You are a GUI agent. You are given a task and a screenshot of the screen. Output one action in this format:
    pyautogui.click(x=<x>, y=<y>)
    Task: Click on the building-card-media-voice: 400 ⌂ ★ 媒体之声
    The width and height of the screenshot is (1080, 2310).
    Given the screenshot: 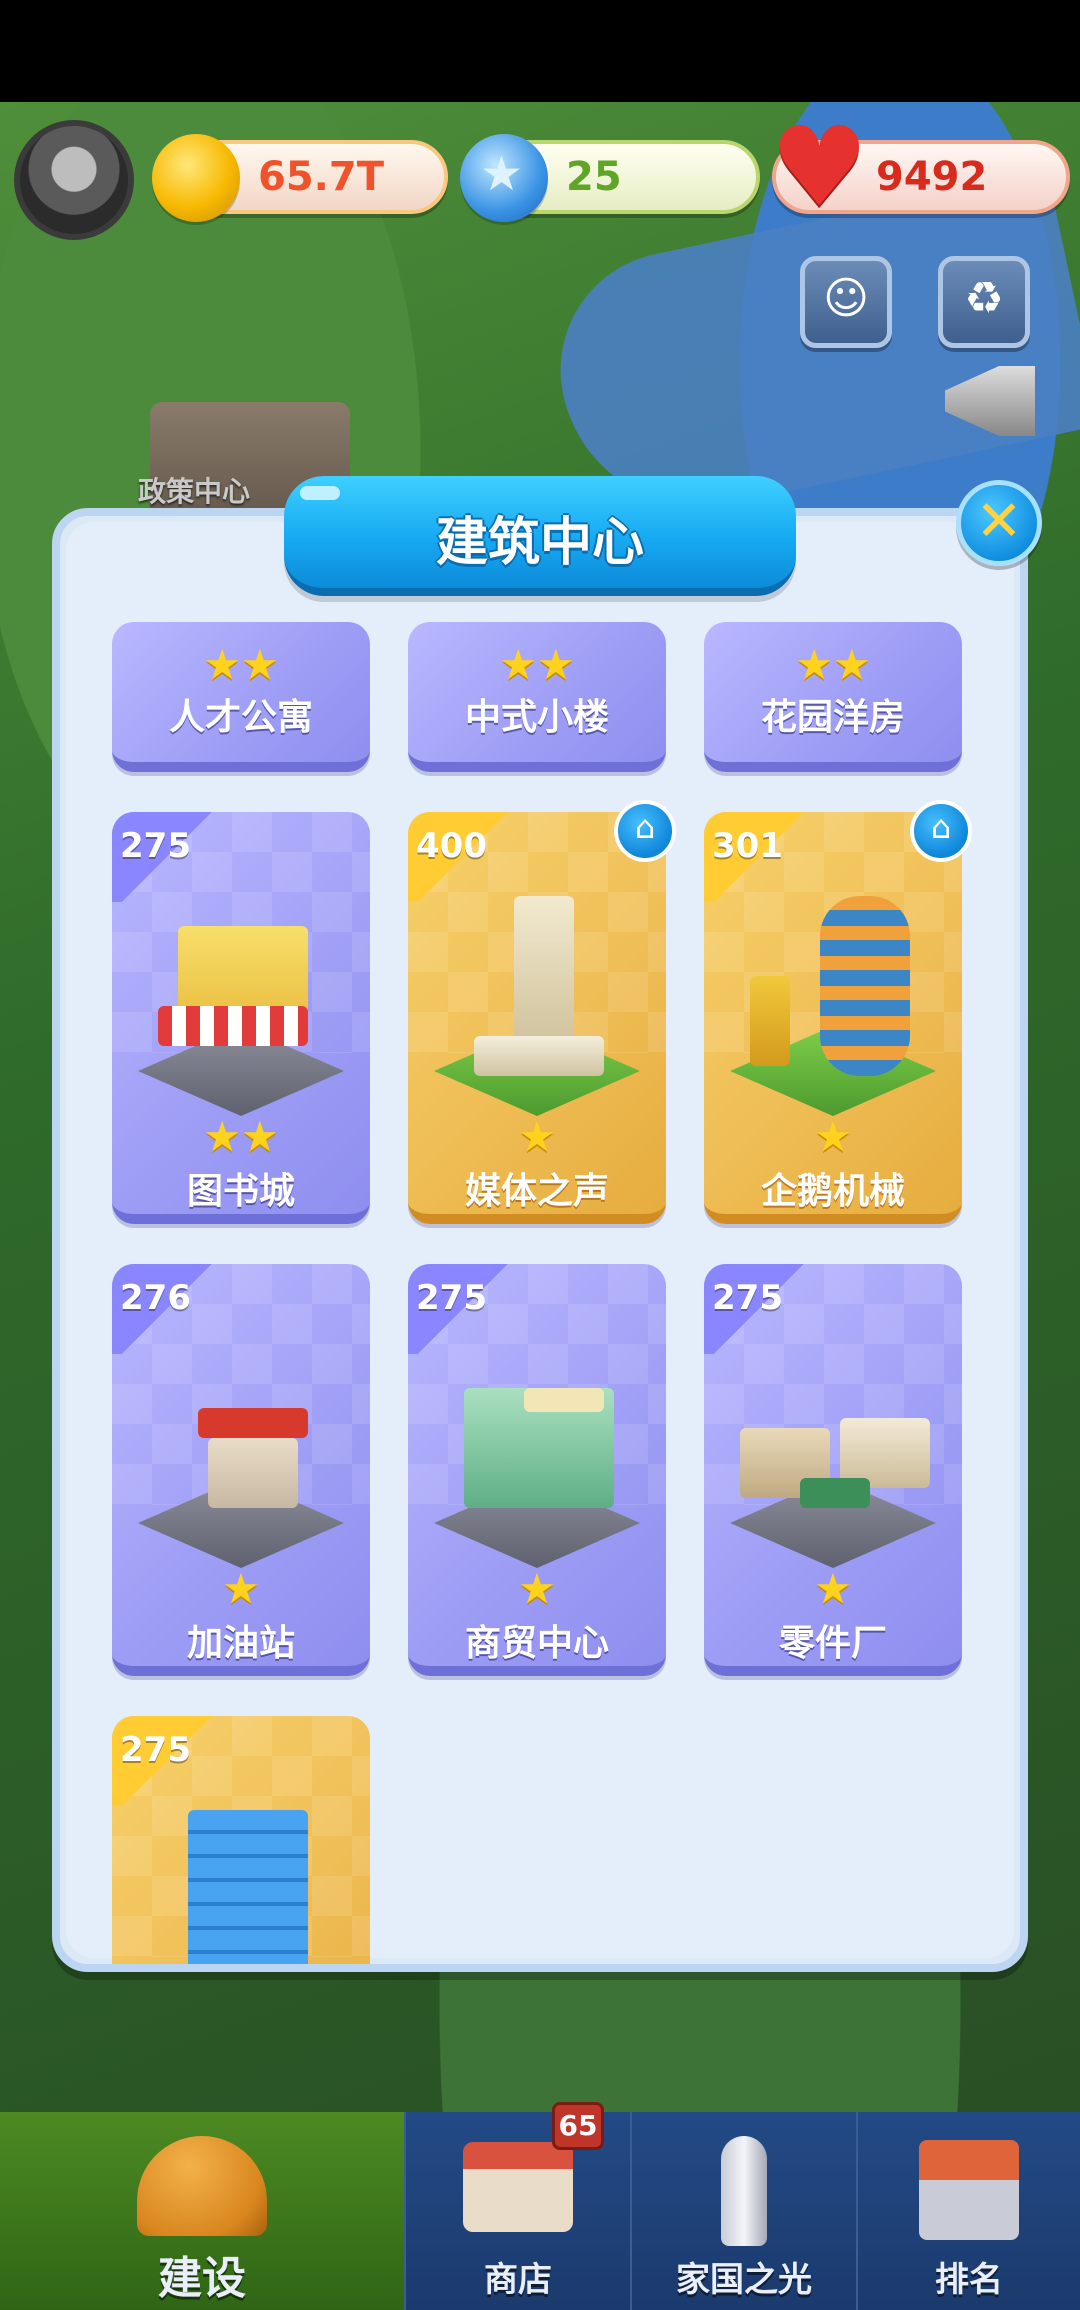 What is the action you would take?
    pyautogui.click(x=542, y=1012)
    